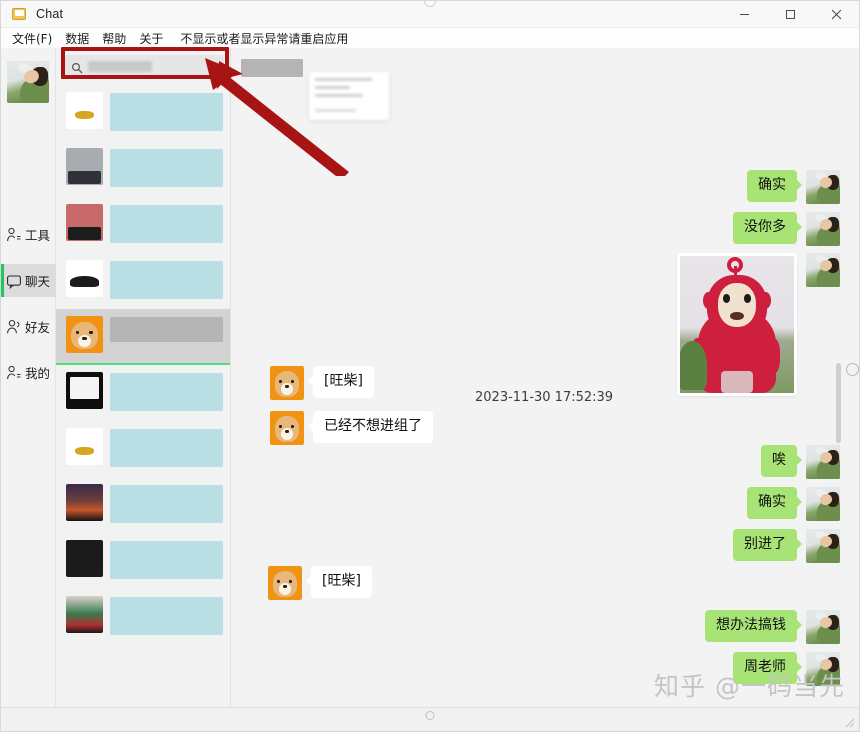 The height and width of the screenshot is (732, 860). What do you see at coordinates (838, 403) in the screenshot?
I see `conversation-scrollbar` at bounding box center [838, 403].